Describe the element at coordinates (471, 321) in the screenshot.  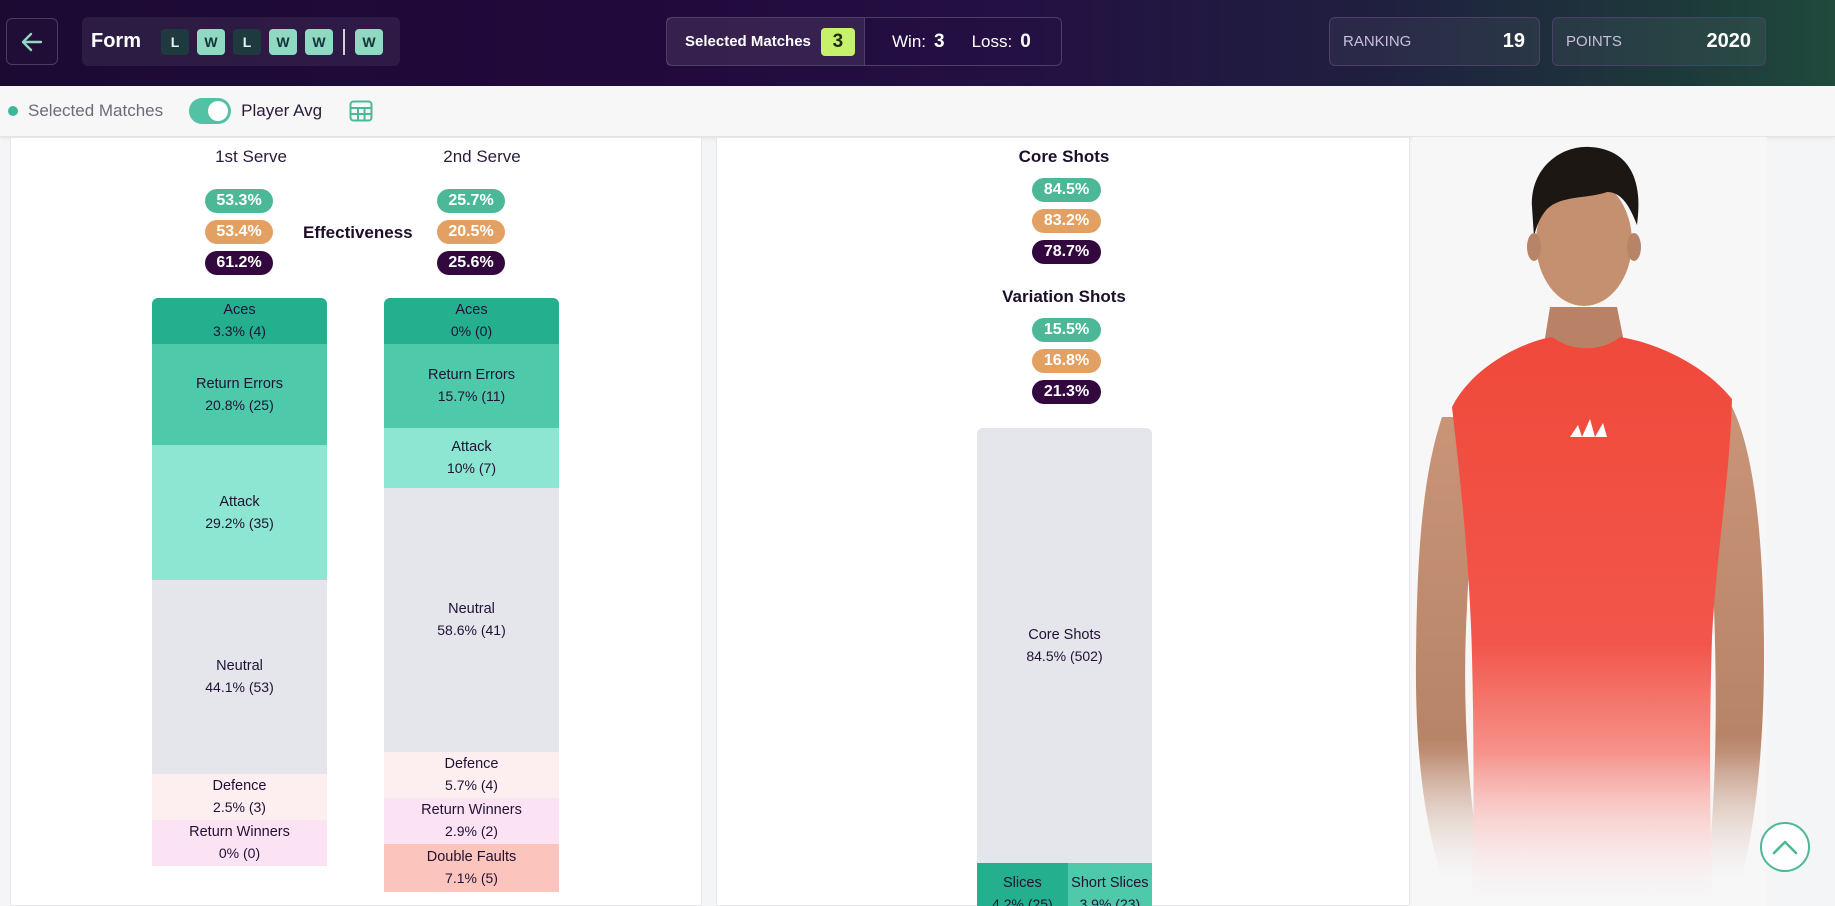
I see `second-serve-segment-aces: Aces 0% (0)` at that location.